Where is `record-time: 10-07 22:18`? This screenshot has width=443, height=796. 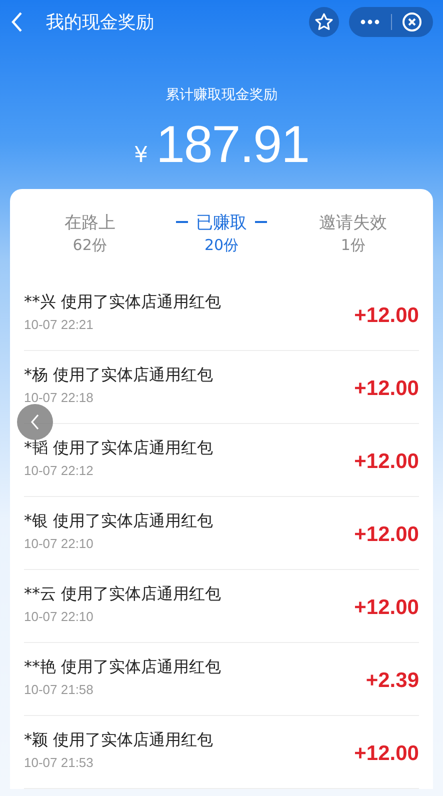 record-time: 10-07 22:18 is located at coordinates (59, 397).